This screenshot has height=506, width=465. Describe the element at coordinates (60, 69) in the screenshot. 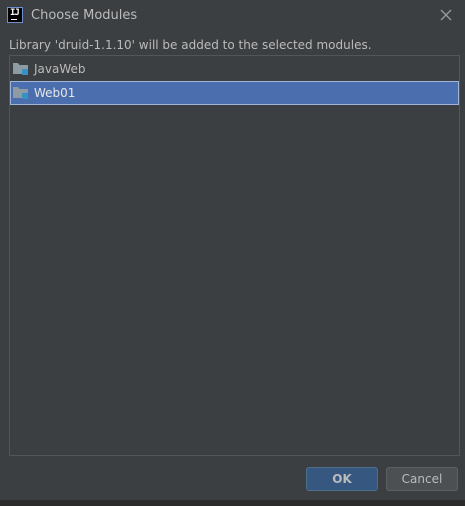

I see `list-item-label: JavaWeb` at that location.